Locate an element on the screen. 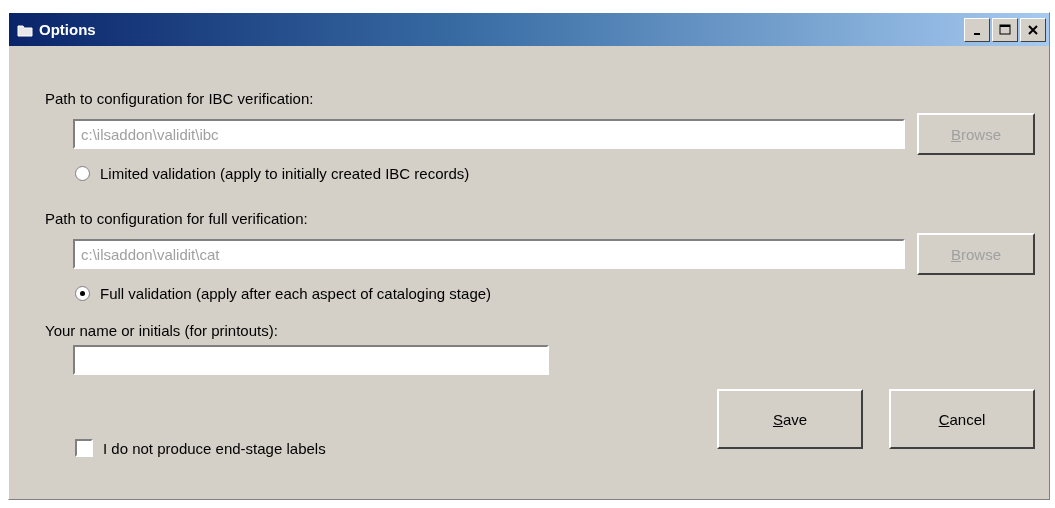  save-button: Save is located at coordinates (790, 419).